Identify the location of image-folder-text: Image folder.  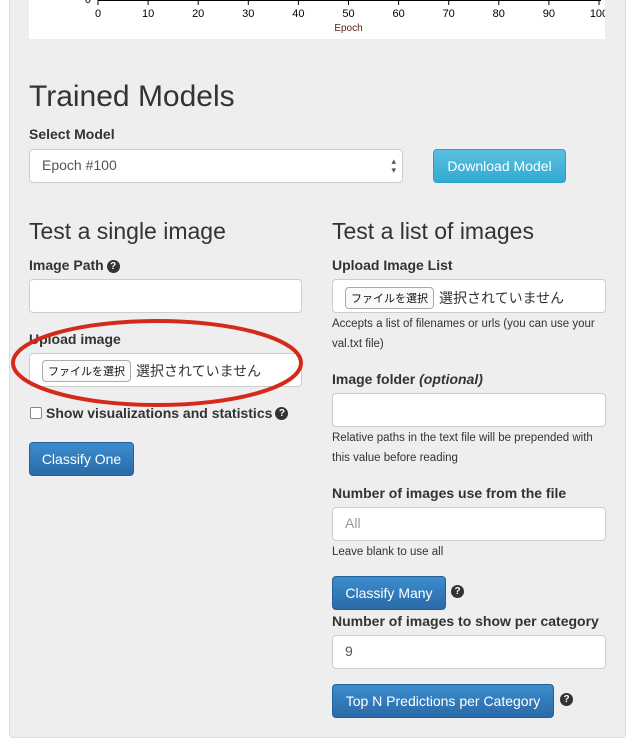
(374, 379).